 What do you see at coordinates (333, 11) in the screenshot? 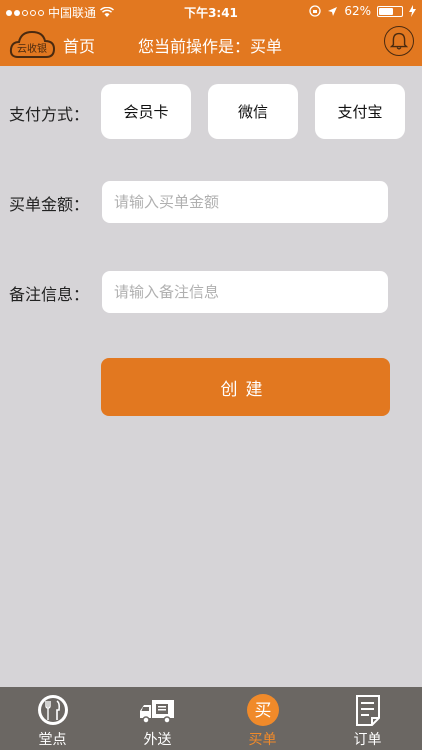
I see `location-arrow-icon` at bounding box center [333, 11].